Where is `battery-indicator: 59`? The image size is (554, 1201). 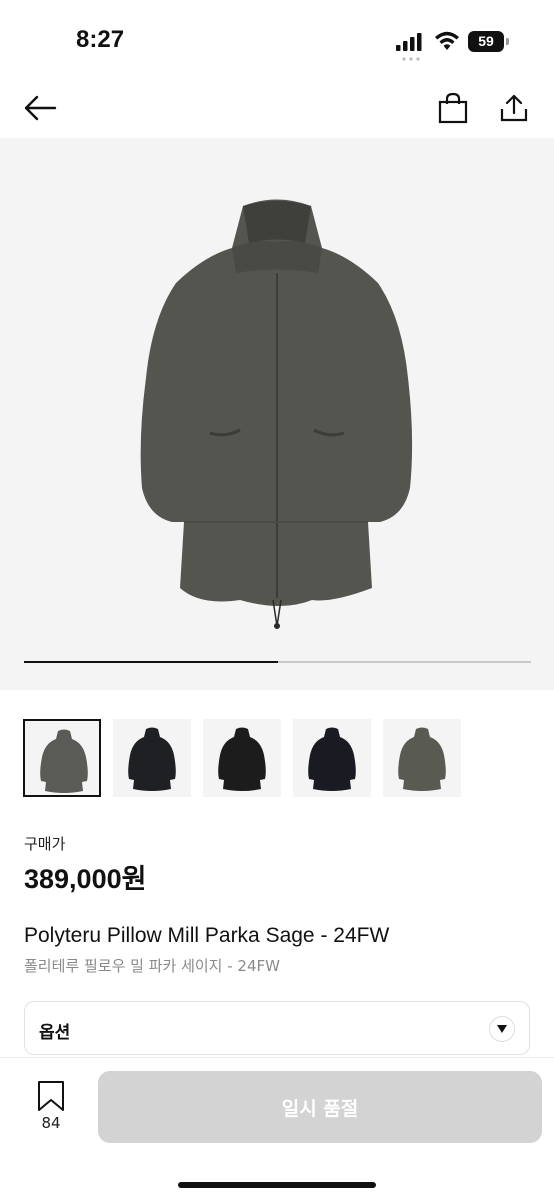 battery-indicator: 59 is located at coordinates (489, 41).